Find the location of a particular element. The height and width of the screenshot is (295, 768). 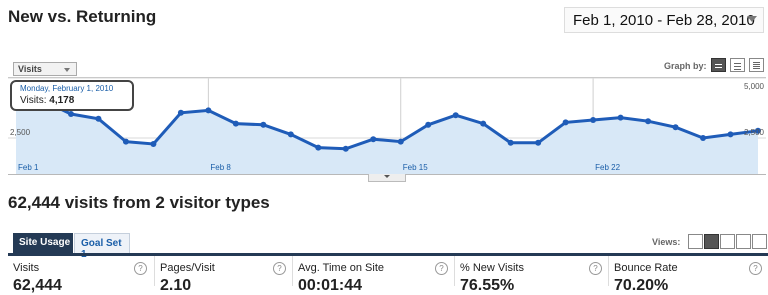

metric-value: 70.20% is located at coordinates (641, 285).